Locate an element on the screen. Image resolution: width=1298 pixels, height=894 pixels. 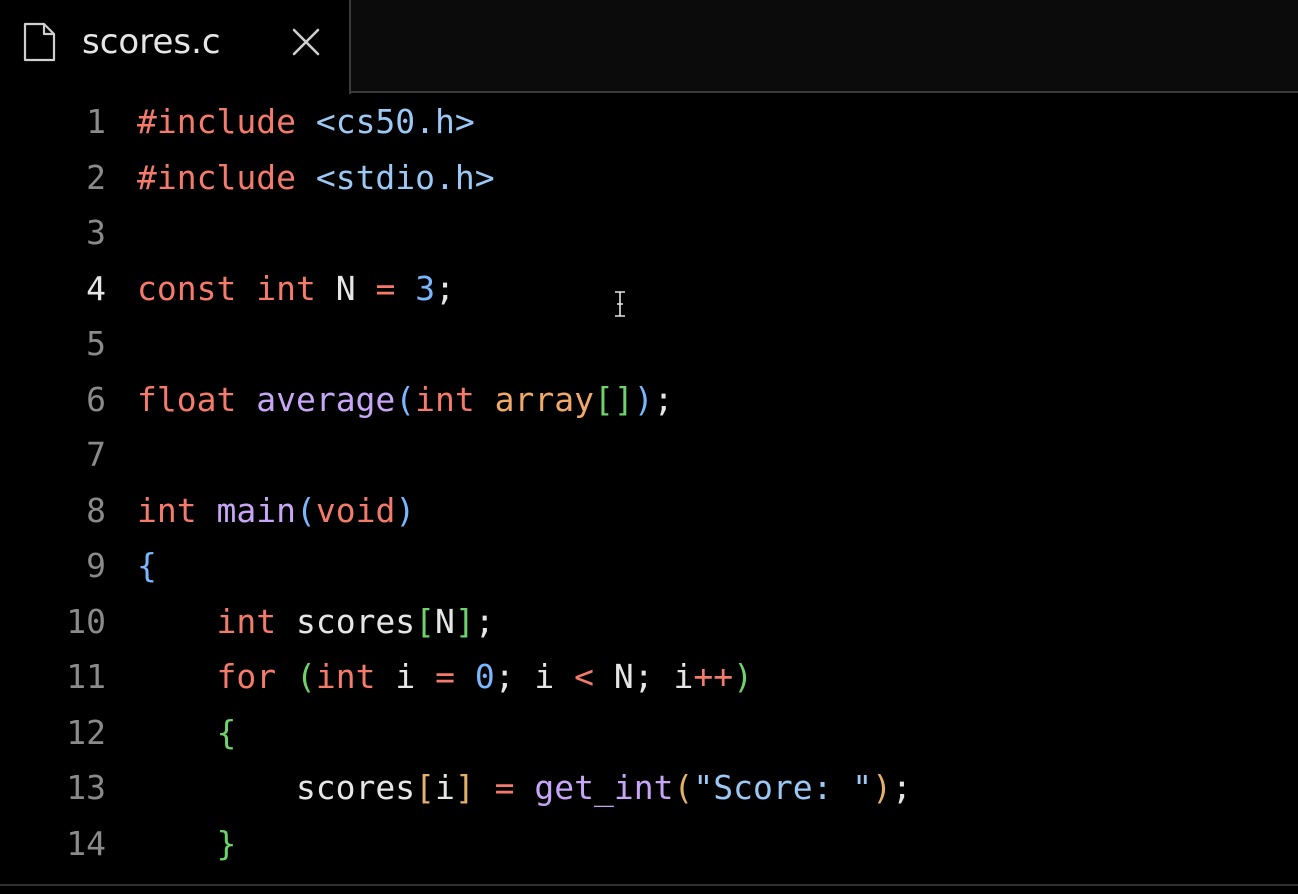
line-number: 3 is located at coordinates (96, 232).